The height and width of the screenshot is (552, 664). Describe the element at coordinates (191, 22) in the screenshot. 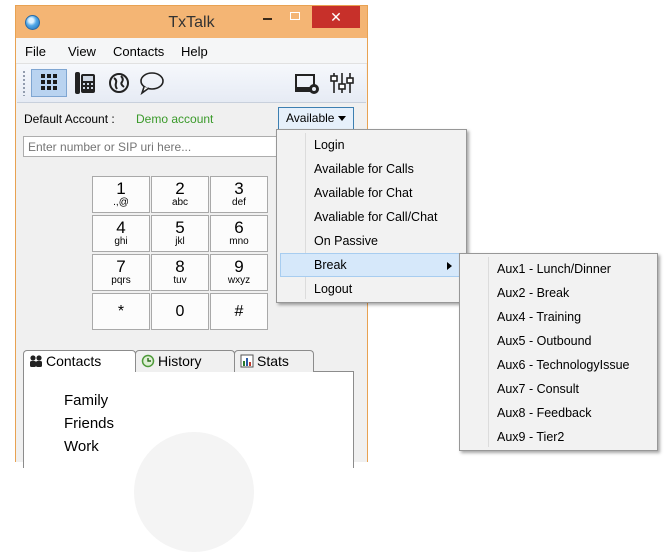

I see `title-bar: TxTalk ✕` at that location.